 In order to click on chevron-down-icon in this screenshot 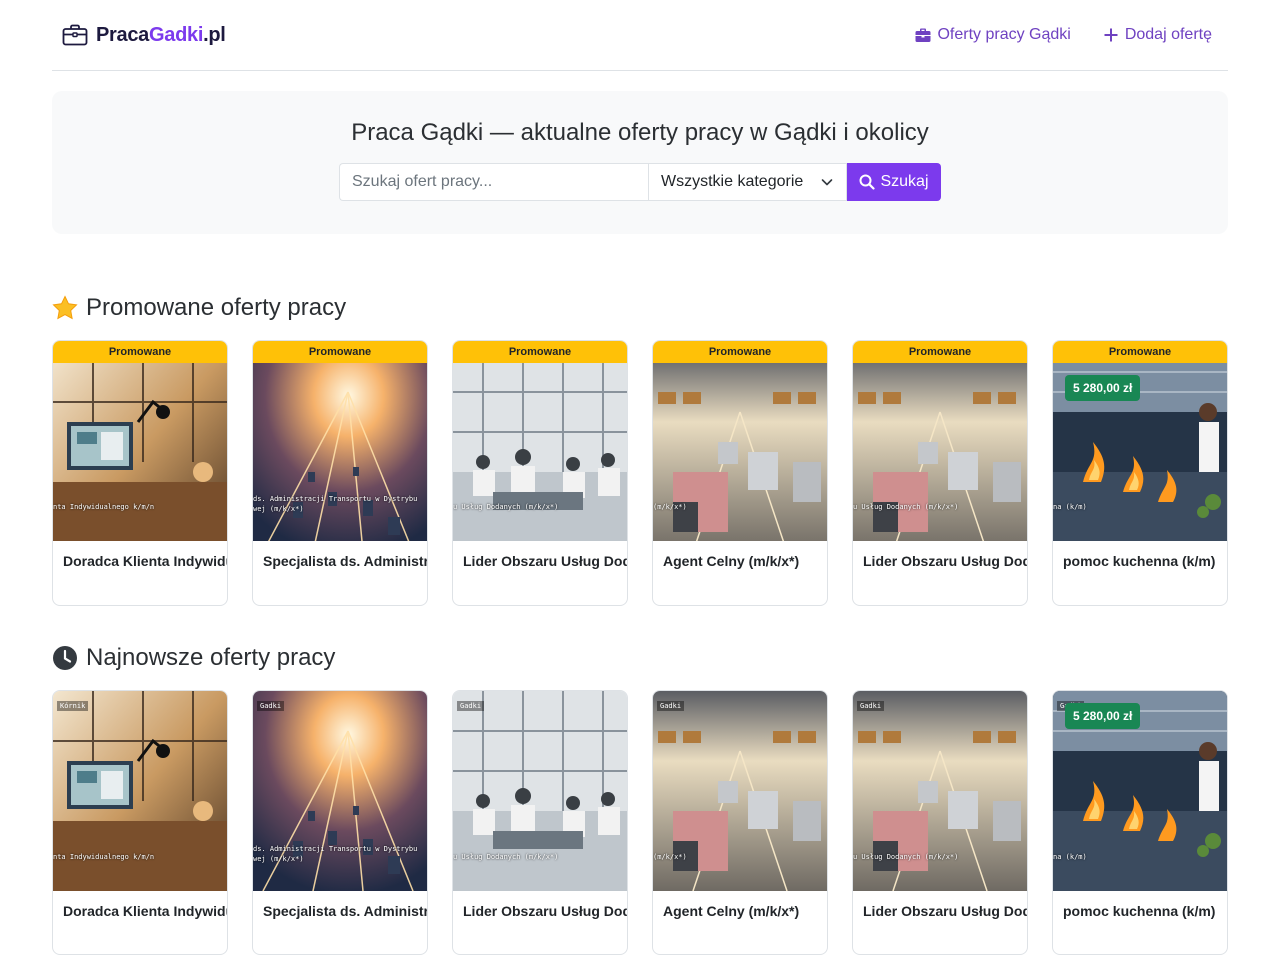, I will do `click(827, 182)`.